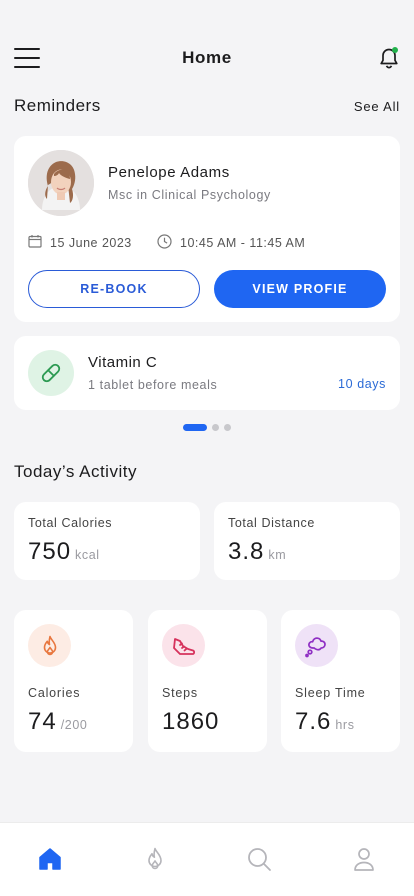 The width and height of the screenshot is (414, 896). What do you see at coordinates (191, 721) in the screenshot?
I see `steps-value: 1860` at bounding box center [191, 721].